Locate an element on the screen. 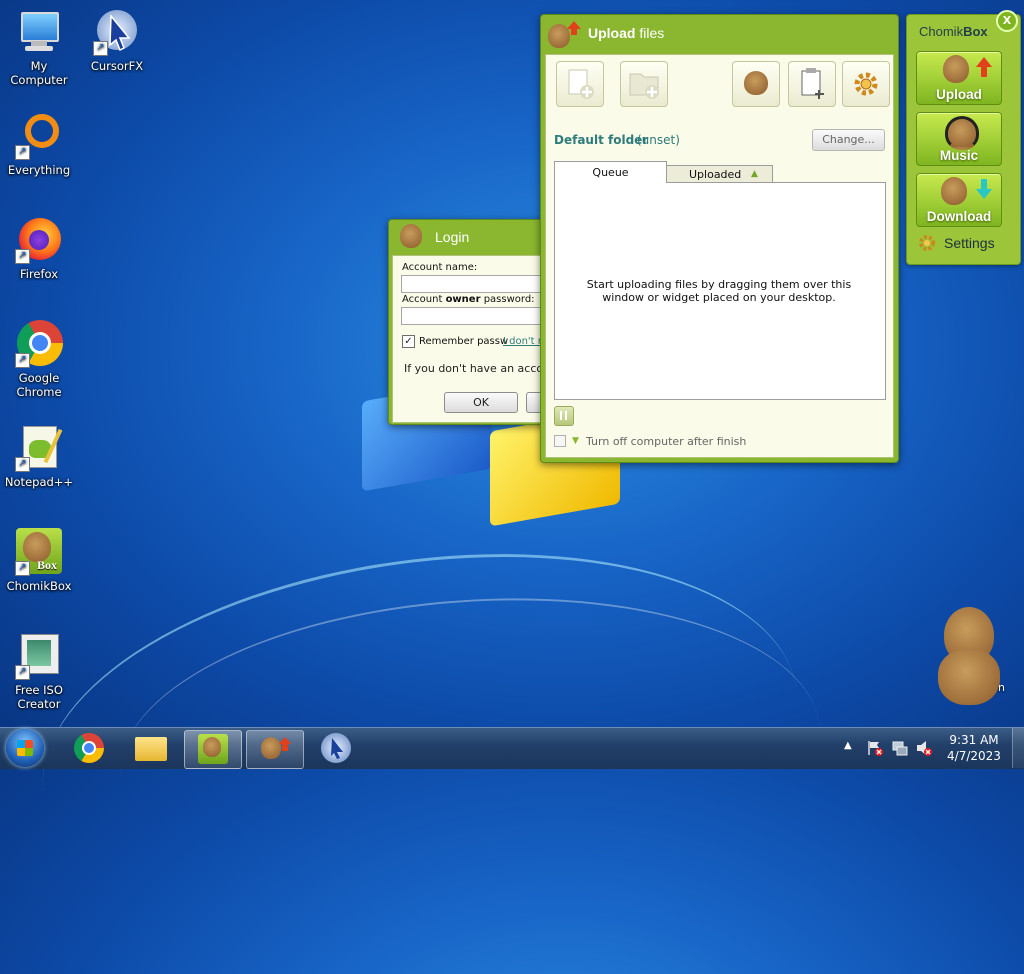 The width and height of the screenshot is (1024, 974). paste-button is located at coordinates (812, 84).